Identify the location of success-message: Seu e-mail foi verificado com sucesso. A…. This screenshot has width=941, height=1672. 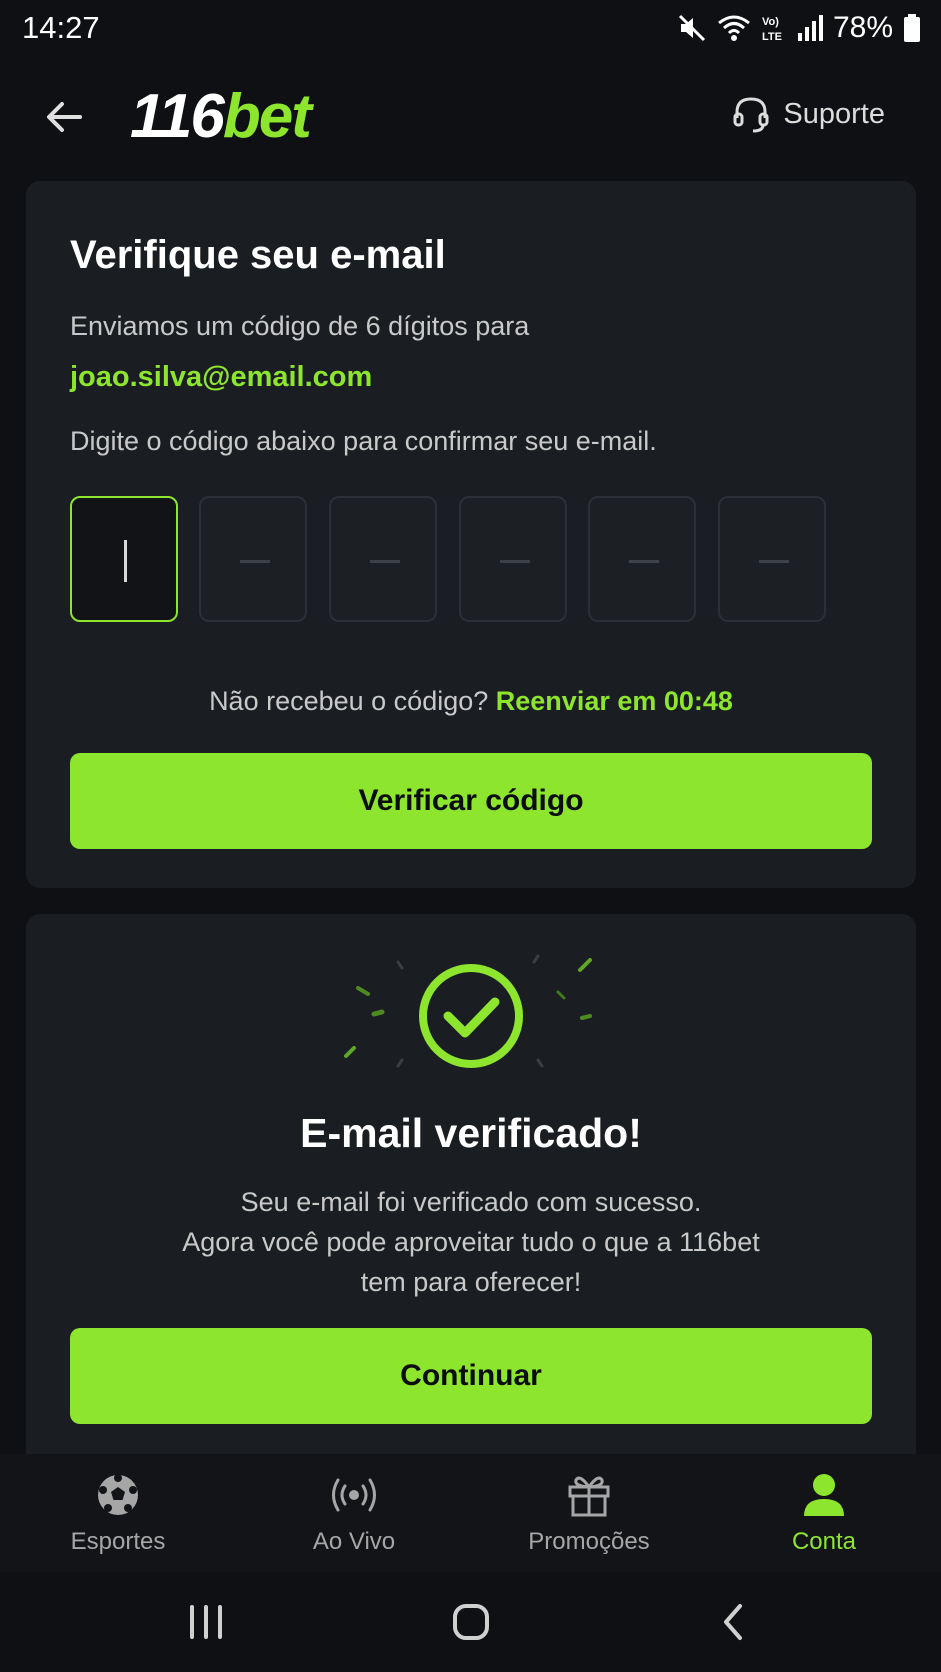
(471, 1242).